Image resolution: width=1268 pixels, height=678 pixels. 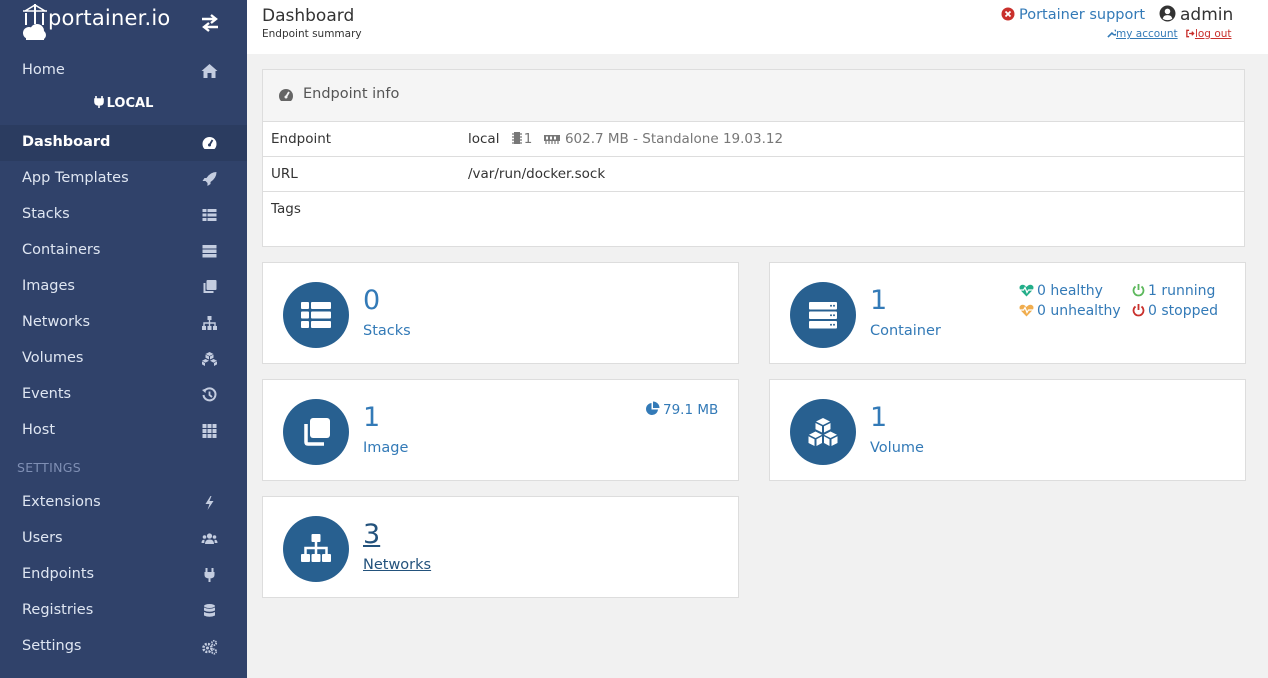 I want to click on sidebar-item-label: Host, so click(x=39, y=430).